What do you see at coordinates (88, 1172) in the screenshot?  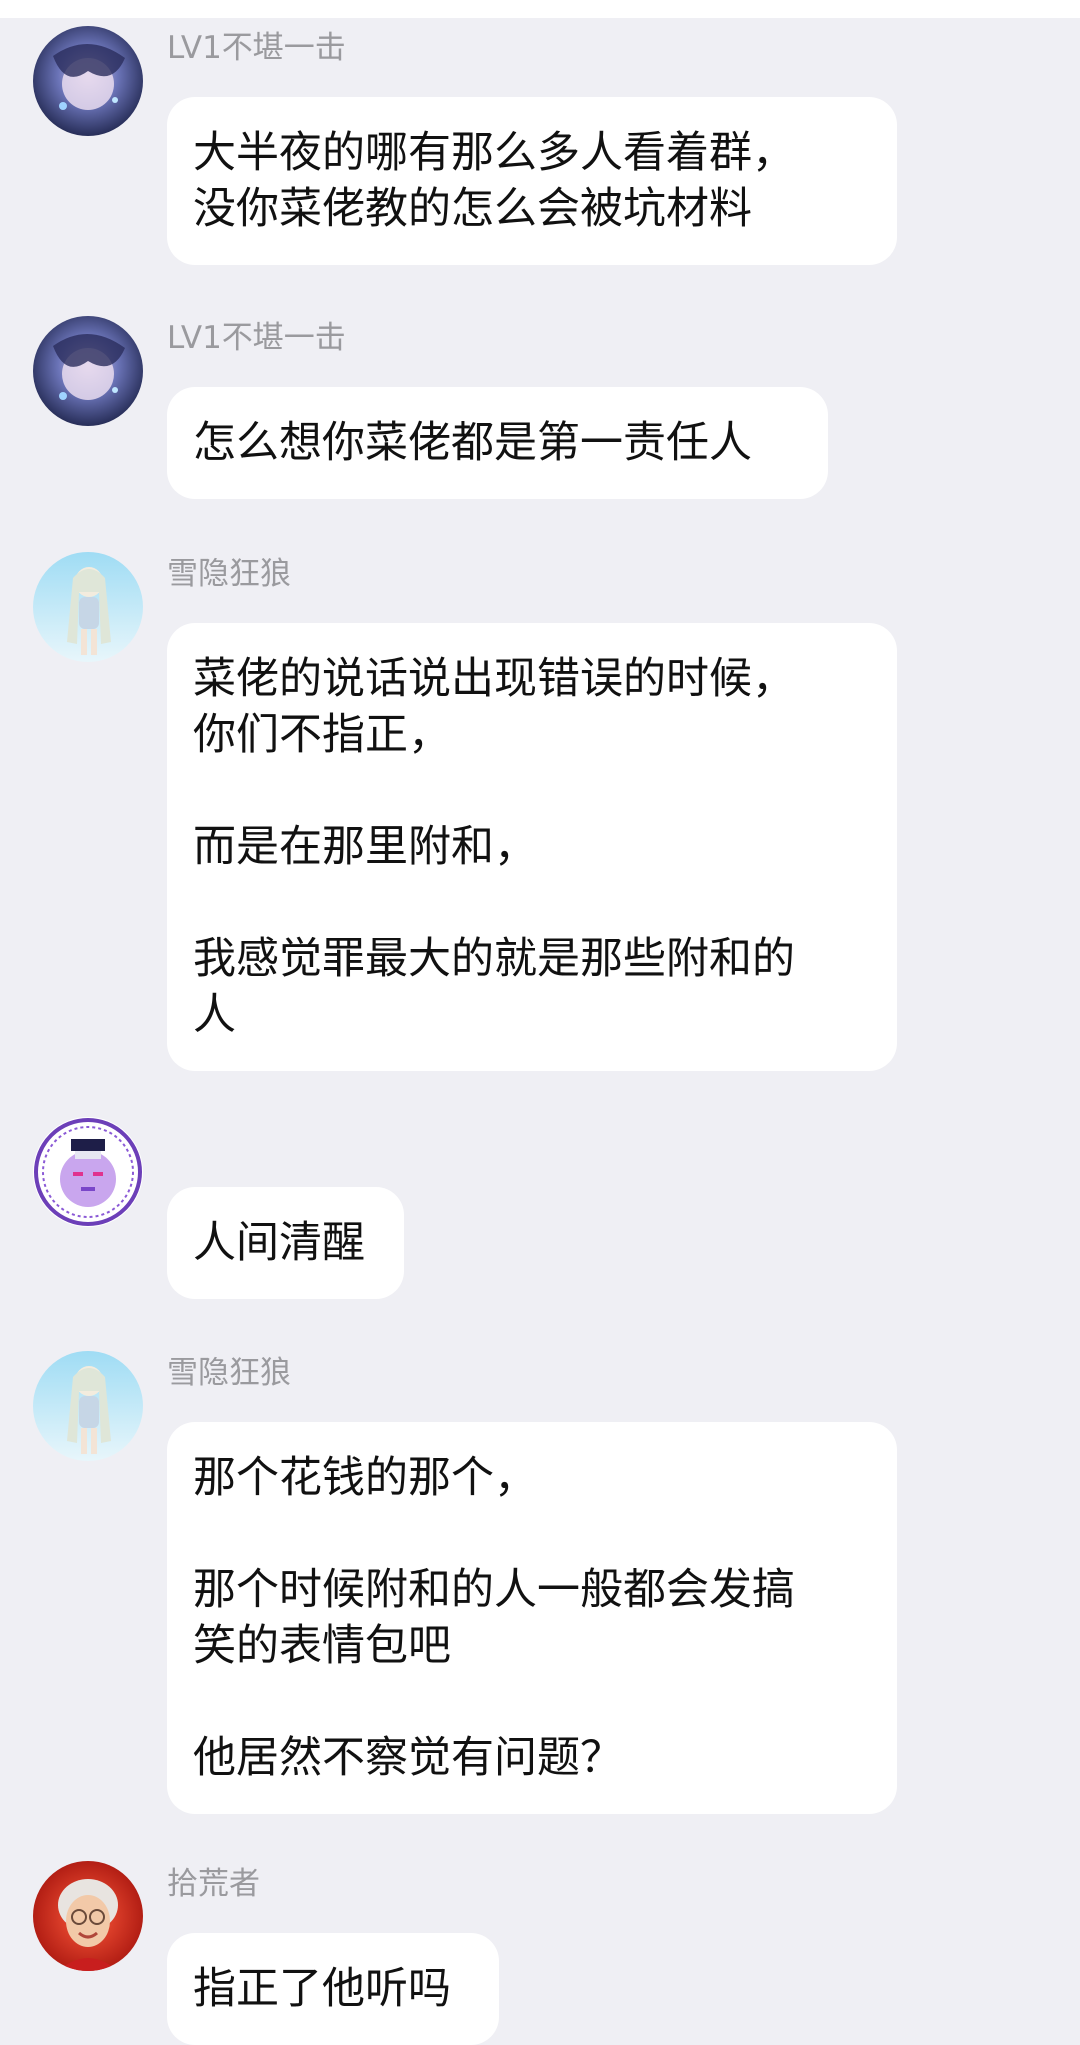 I see `pixel-badge-avatar` at bounding box center [88, 1172].